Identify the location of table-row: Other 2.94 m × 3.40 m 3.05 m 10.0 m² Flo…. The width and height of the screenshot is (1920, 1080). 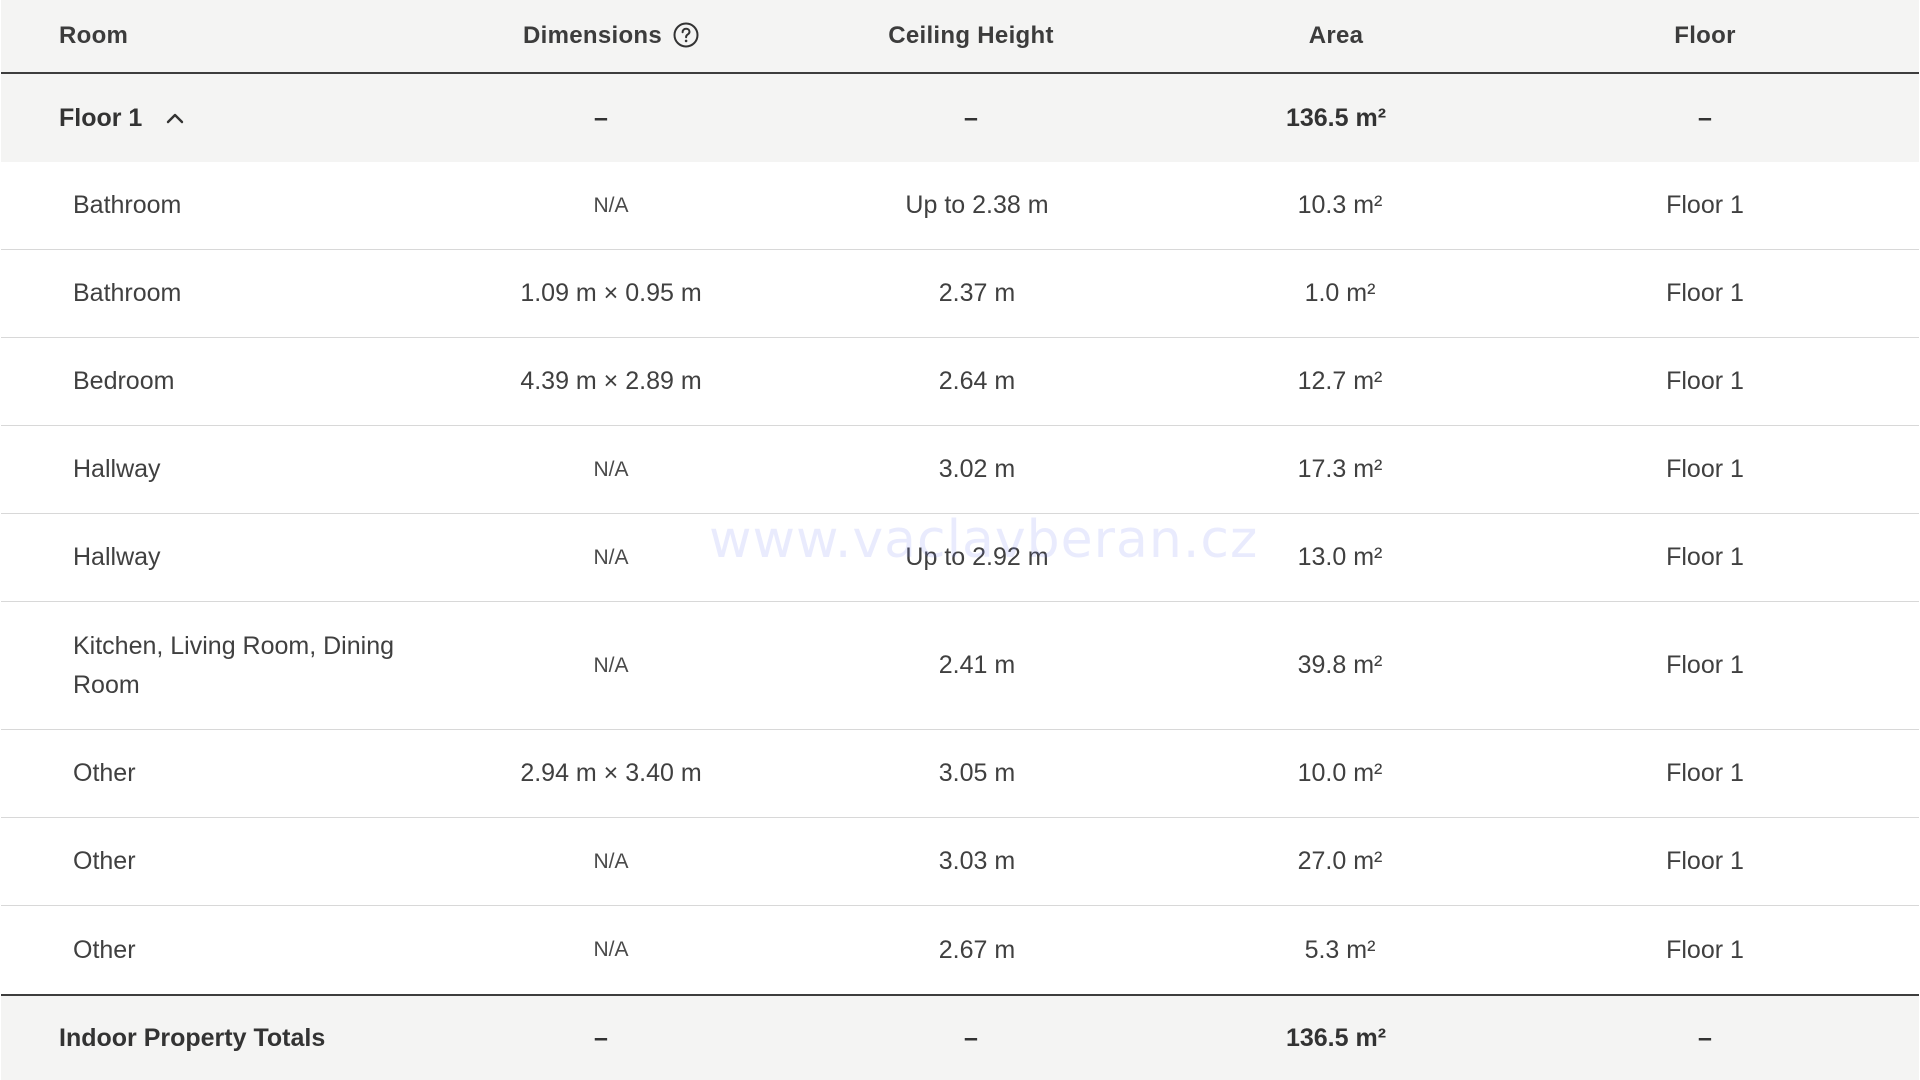
(960, 774).